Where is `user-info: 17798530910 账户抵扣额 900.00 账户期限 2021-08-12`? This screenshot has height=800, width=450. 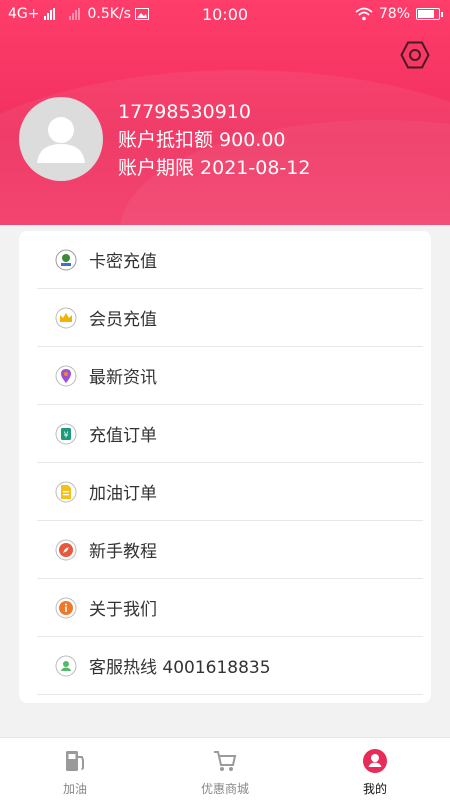 user-info: 17798530910 账户抵扣额 900.00 账户期限 2021-08-12 is located at coordinates (214, 140).